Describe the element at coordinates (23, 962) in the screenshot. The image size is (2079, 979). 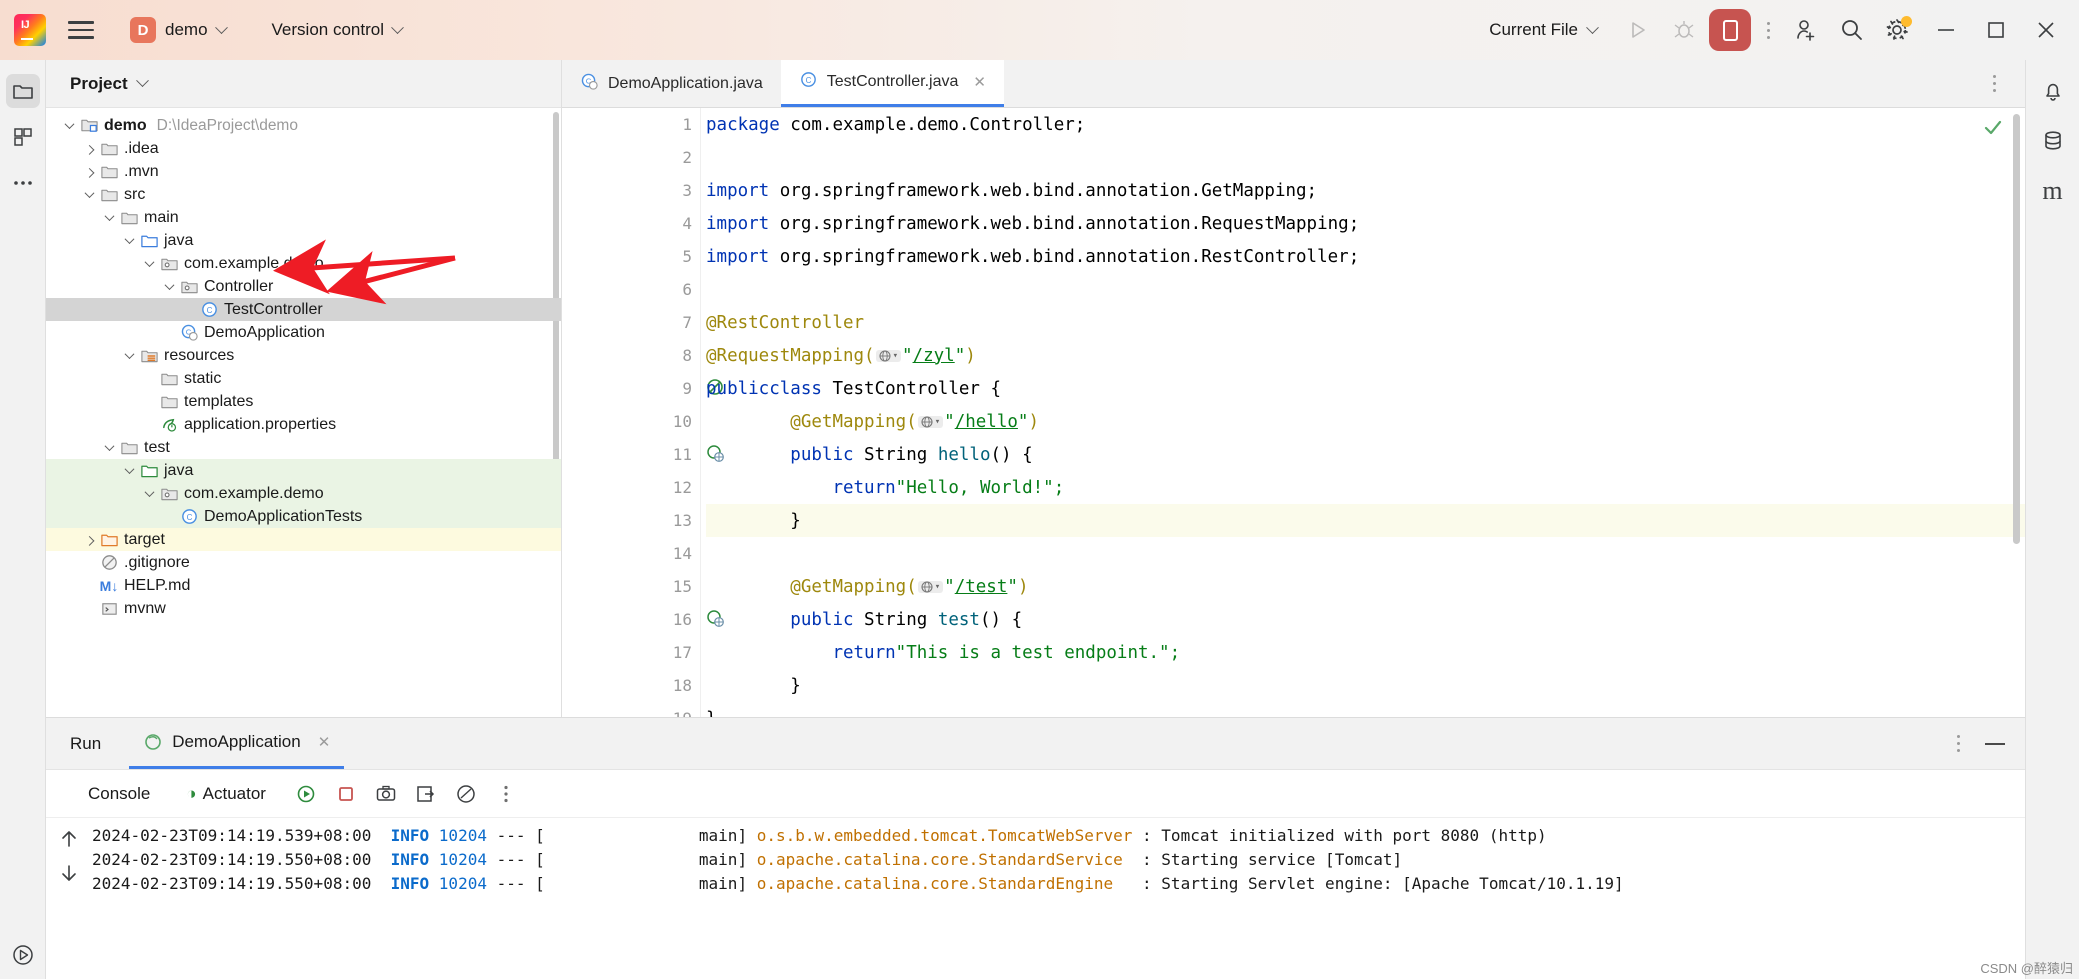
I see `sidebar-item-run` at that location.